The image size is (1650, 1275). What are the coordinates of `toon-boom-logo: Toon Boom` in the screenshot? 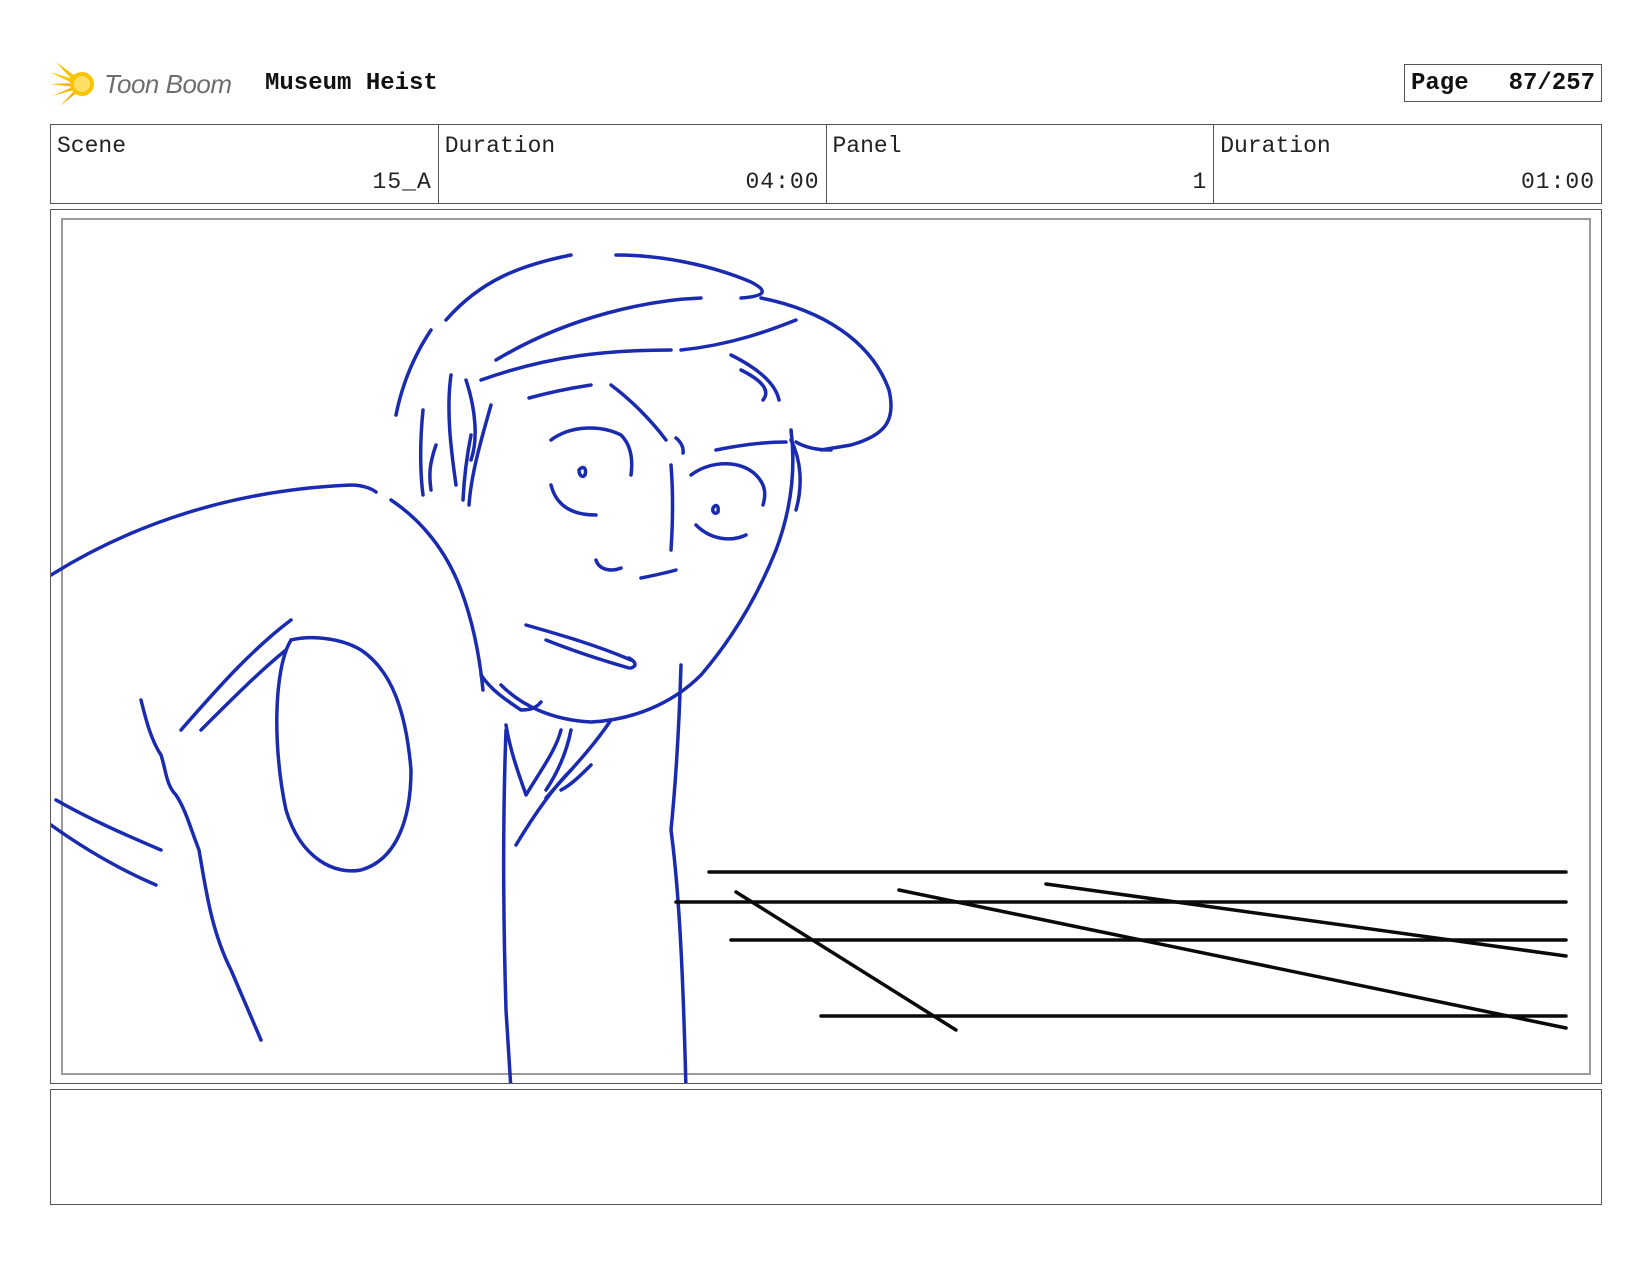 It's located at (141, 84).